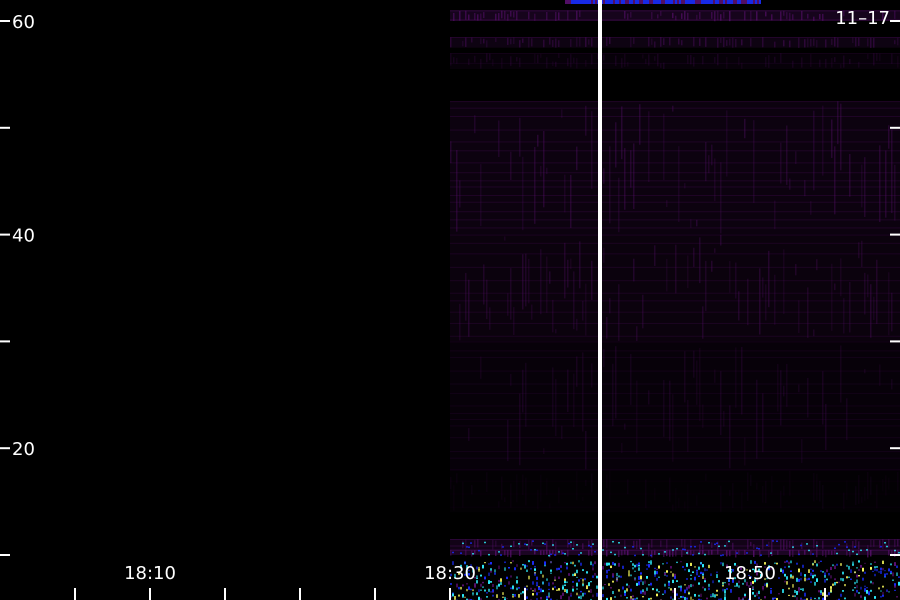 This screenshot has width=900, height=600. I want to click on time-marker-line, so click(600, 300).